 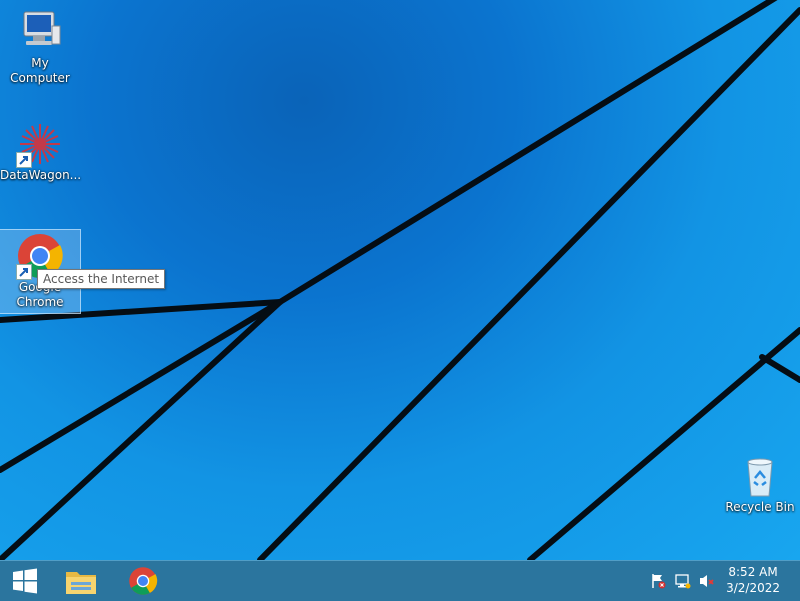 I want to click on clock: 8:52 AM 3/2/2022, so click(x=753, y=580).